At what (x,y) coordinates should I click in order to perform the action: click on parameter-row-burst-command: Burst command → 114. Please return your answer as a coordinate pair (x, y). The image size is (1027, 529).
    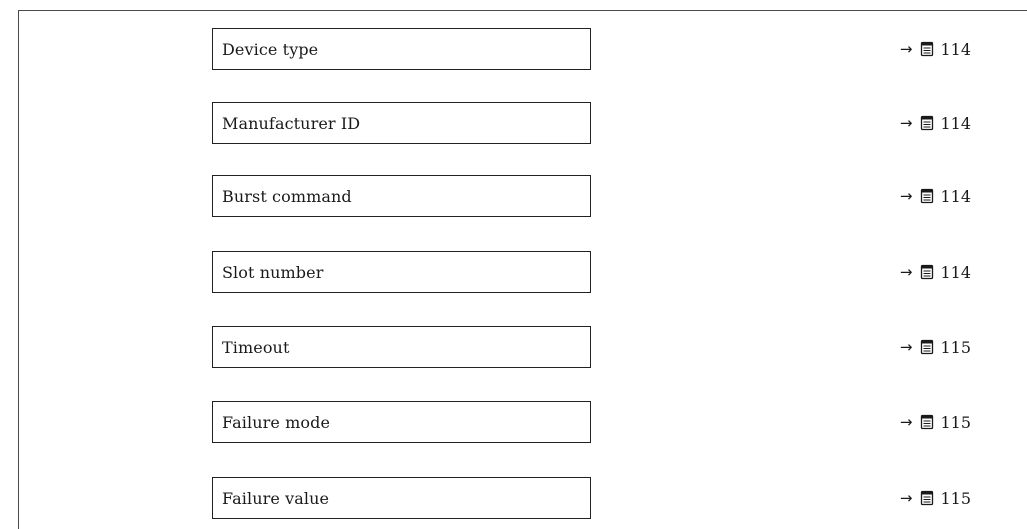
    Looking at the image, I should click on (513, 196).